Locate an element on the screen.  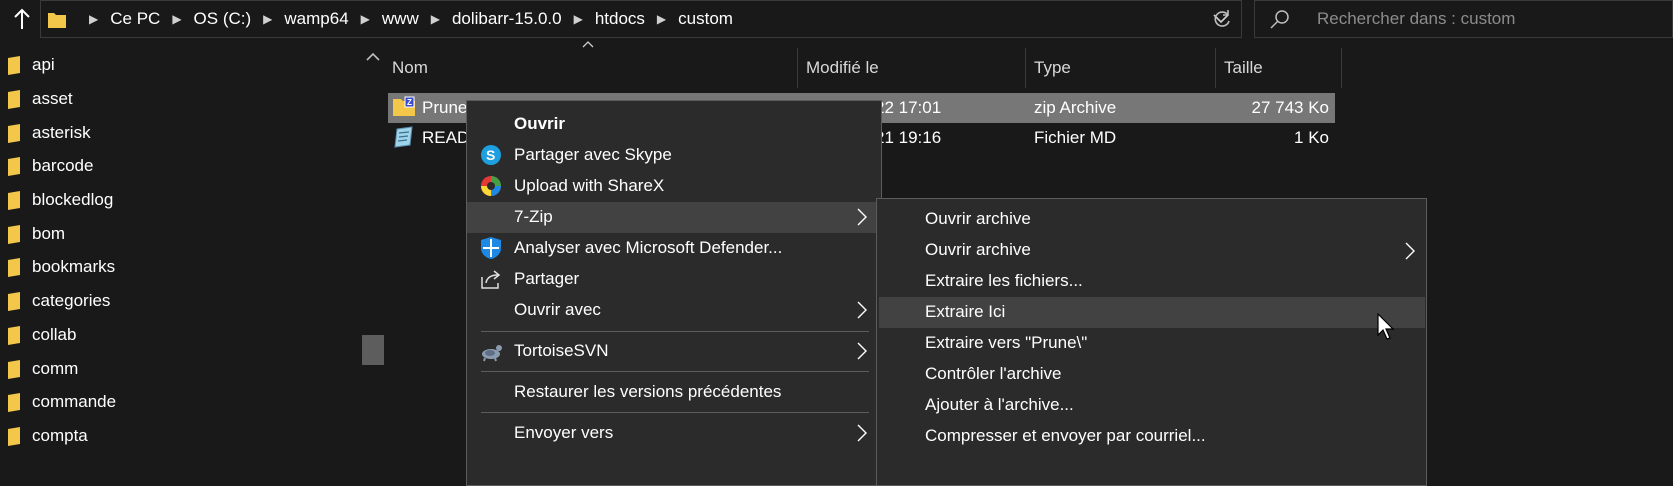
refresh-button is located at coordinates (1222, 19).